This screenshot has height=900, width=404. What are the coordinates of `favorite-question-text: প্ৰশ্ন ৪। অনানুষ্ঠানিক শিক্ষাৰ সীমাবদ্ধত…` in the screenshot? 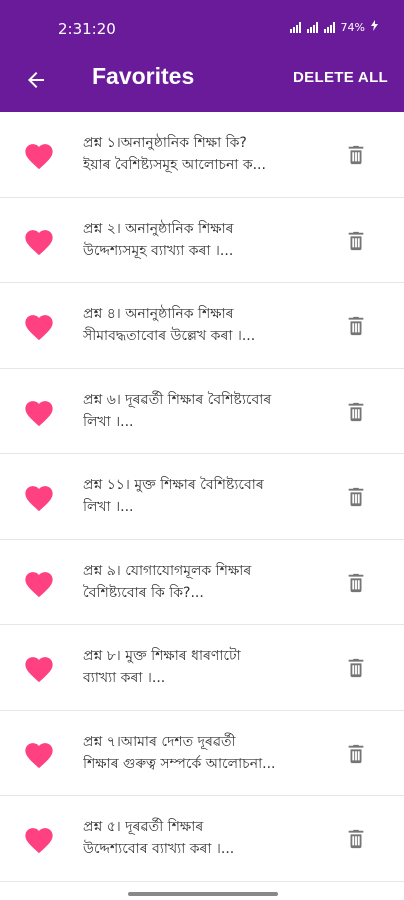 It's located at (208, 325).